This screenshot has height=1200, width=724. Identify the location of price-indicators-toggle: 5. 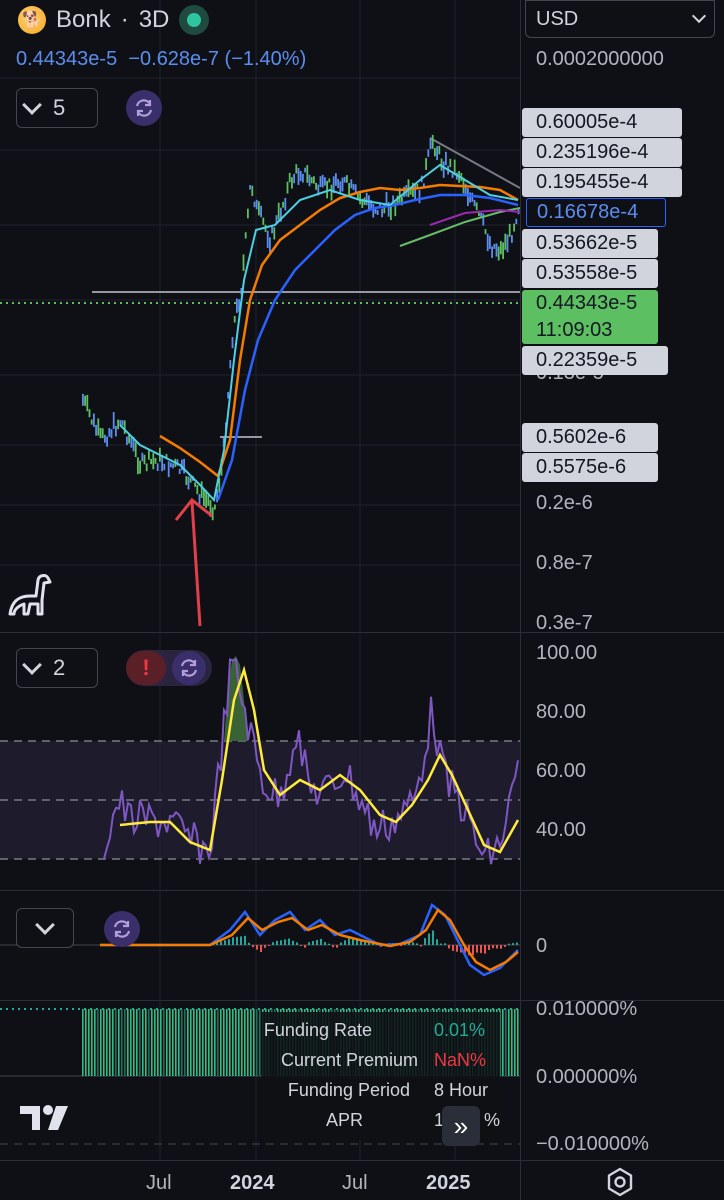
(57, 108).